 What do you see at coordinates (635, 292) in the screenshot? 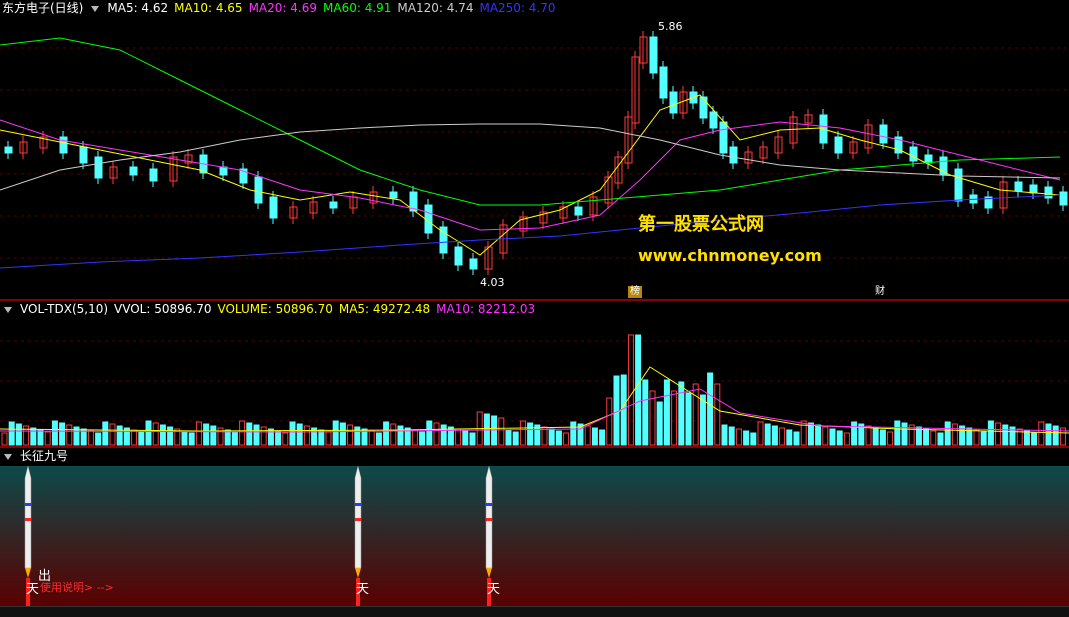
I see `tag-bang: 榜` at bounding box center [635, 292].